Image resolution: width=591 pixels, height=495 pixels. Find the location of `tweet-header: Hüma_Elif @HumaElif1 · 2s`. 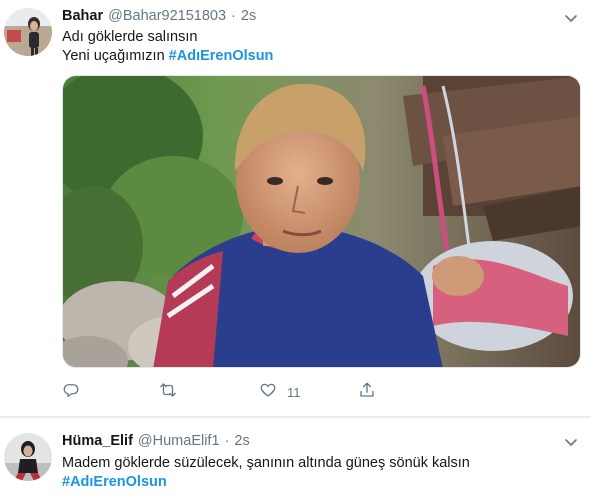

tweet-header: Hüma_Elif @HumaElif1 · 2s is located at coordinates (156, 441).